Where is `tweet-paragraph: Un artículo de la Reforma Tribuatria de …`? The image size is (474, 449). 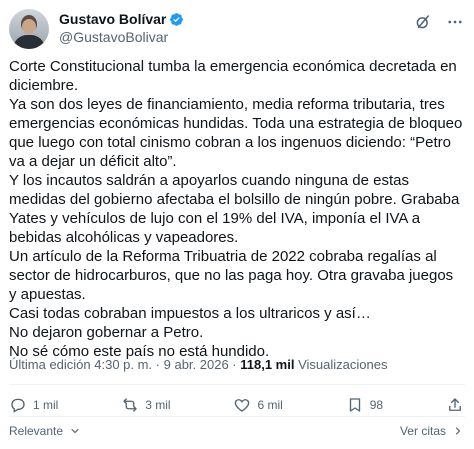 tweet-paragraph: Un artículo de la Reforma Tribuatria de … is located at coordinates (231, 275).